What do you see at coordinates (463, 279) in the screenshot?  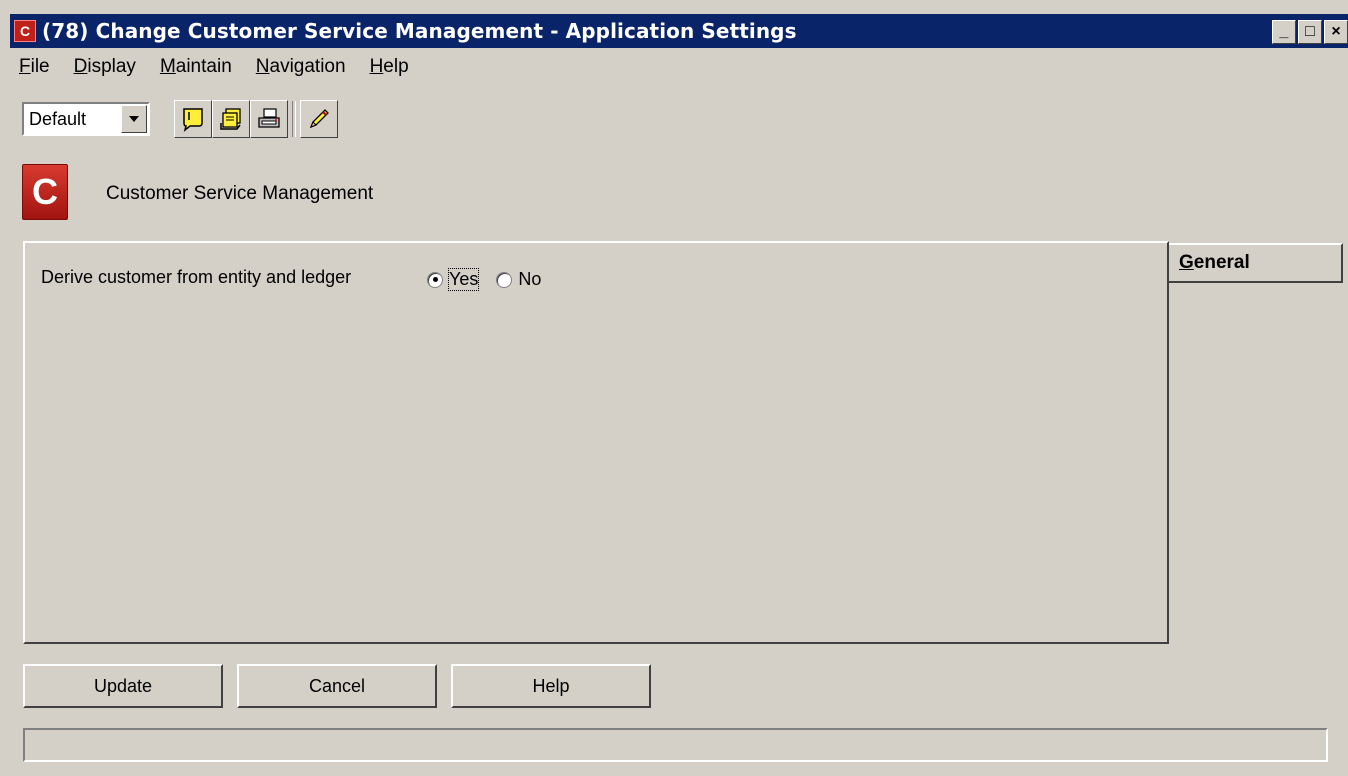 I see `radio-yes-label: Yes` at bounding box center [463, 279].